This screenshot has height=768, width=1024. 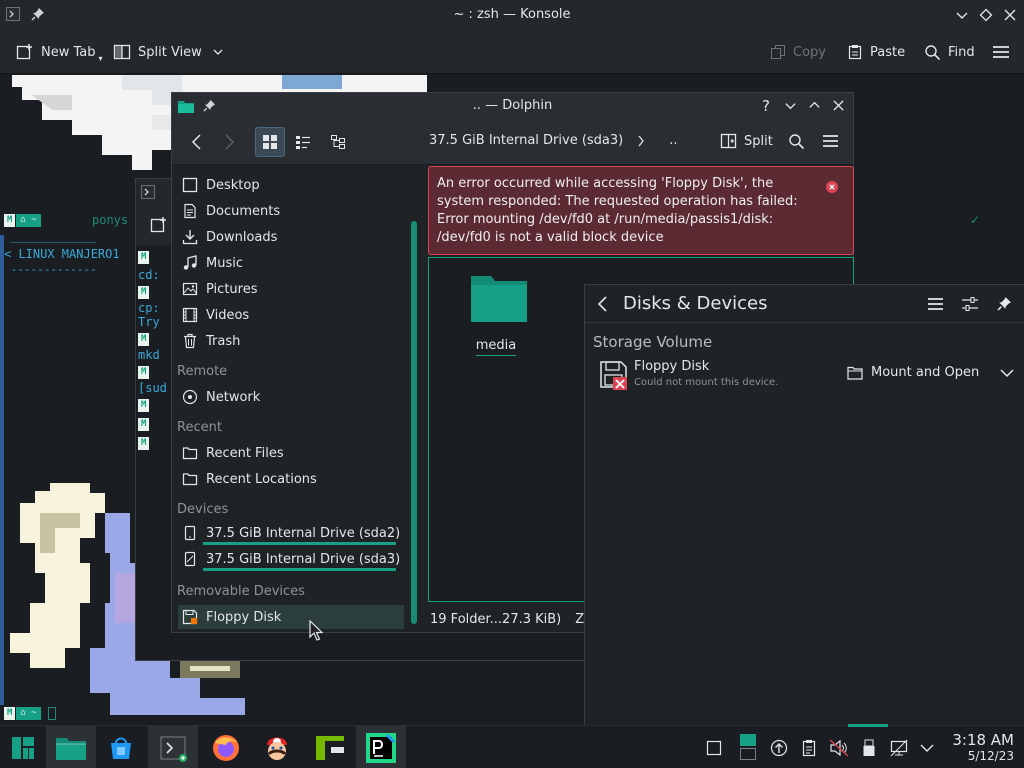 I want to click on task-firefox, so click(x=226, y=747).